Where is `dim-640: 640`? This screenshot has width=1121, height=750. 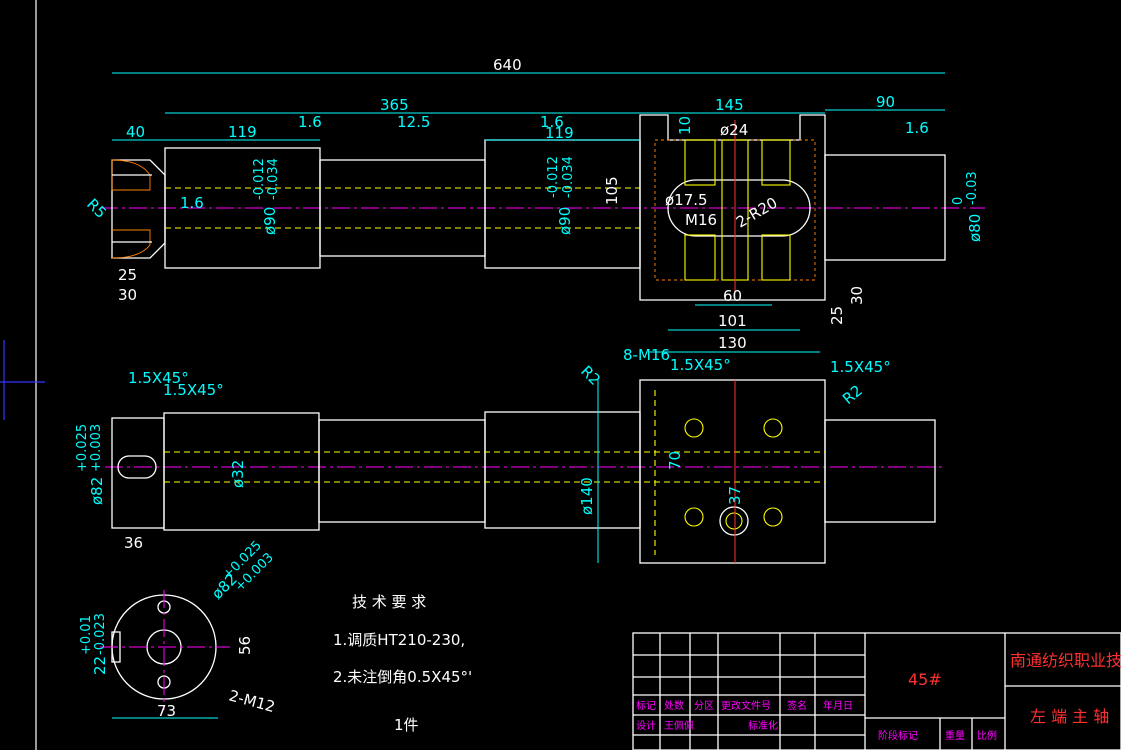 dim-640: 640 is located at coordinates (507, 65).